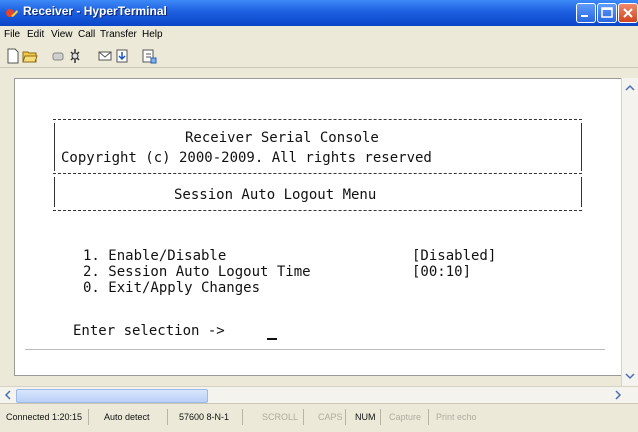  I want to click on option-exit-apply: 0. Exit/Apply Changes, so click(172, 288).